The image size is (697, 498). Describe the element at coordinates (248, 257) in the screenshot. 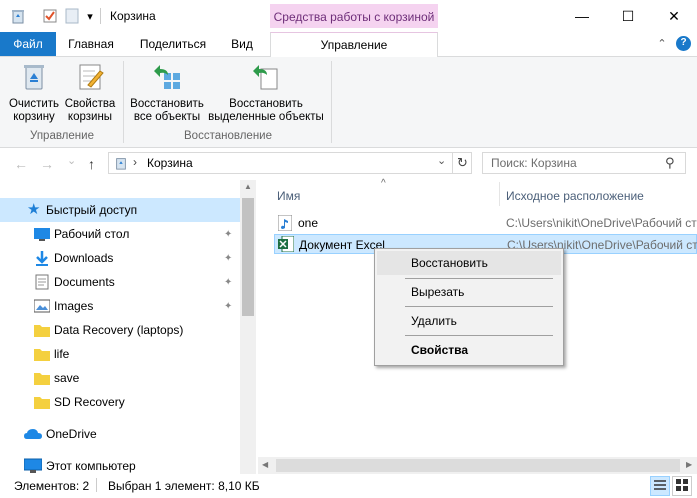

I see `nav-pane-scrollbar-thumb` at that location.